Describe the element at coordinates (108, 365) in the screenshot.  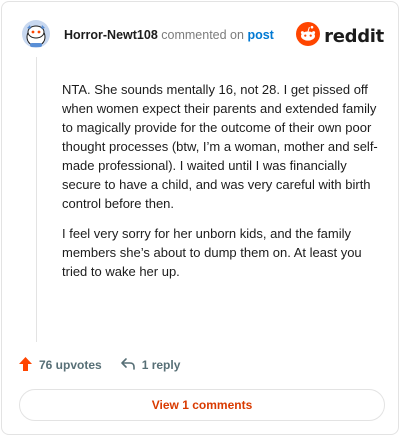
I see `comment-actions: 76 upvotes 1 reply` at that location.